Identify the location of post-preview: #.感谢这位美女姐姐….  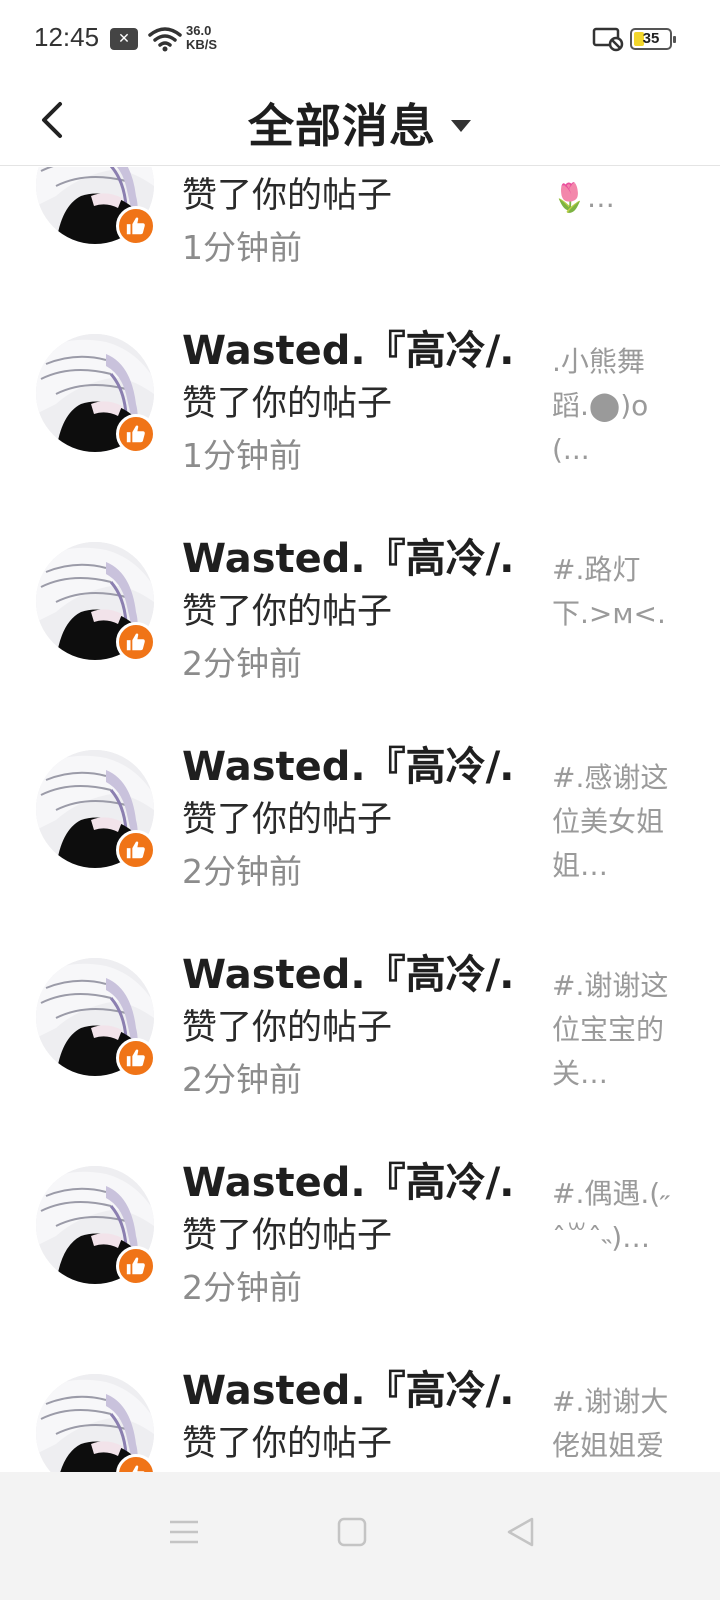
(614, 822).